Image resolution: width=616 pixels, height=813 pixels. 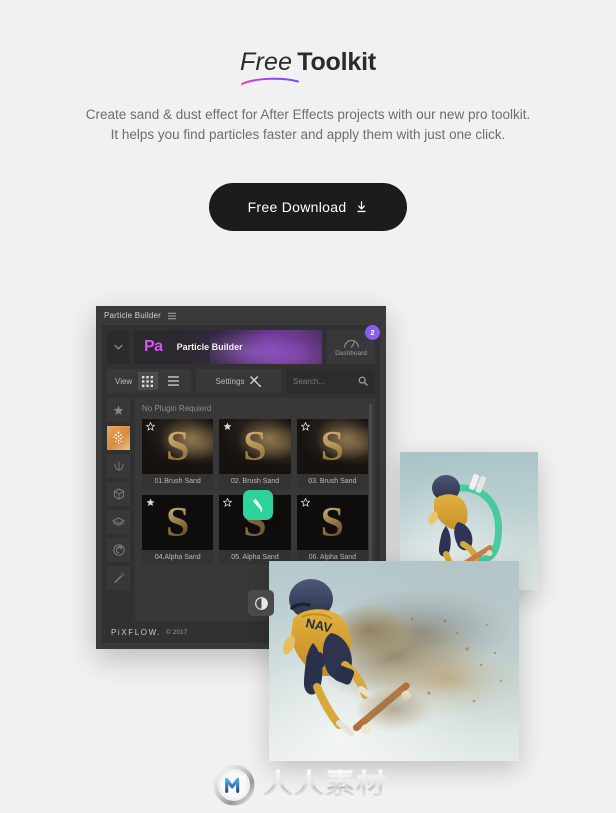 I want to click on thumbnail-item: S 02. Brush Sand, so click(x=255, y=454).